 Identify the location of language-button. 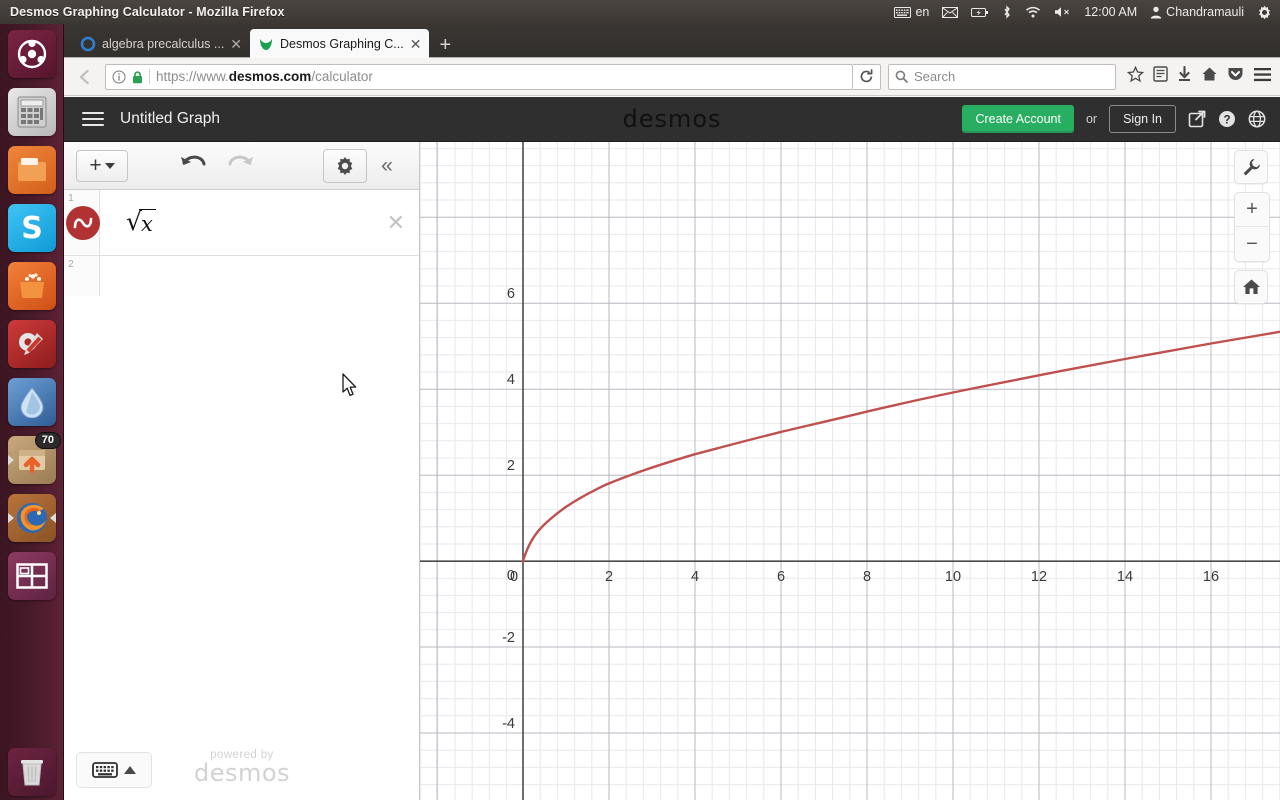
(1257, 119).